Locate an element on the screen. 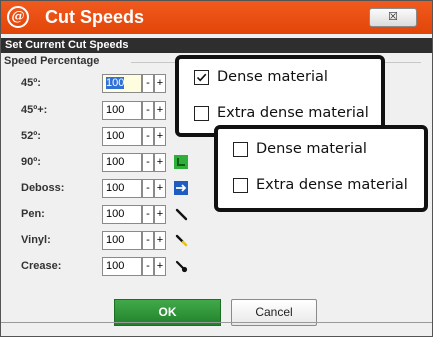 The width and height of the screenshot is (433, 337). decrement-button-deboss: - is located at coordinates (148, 188).